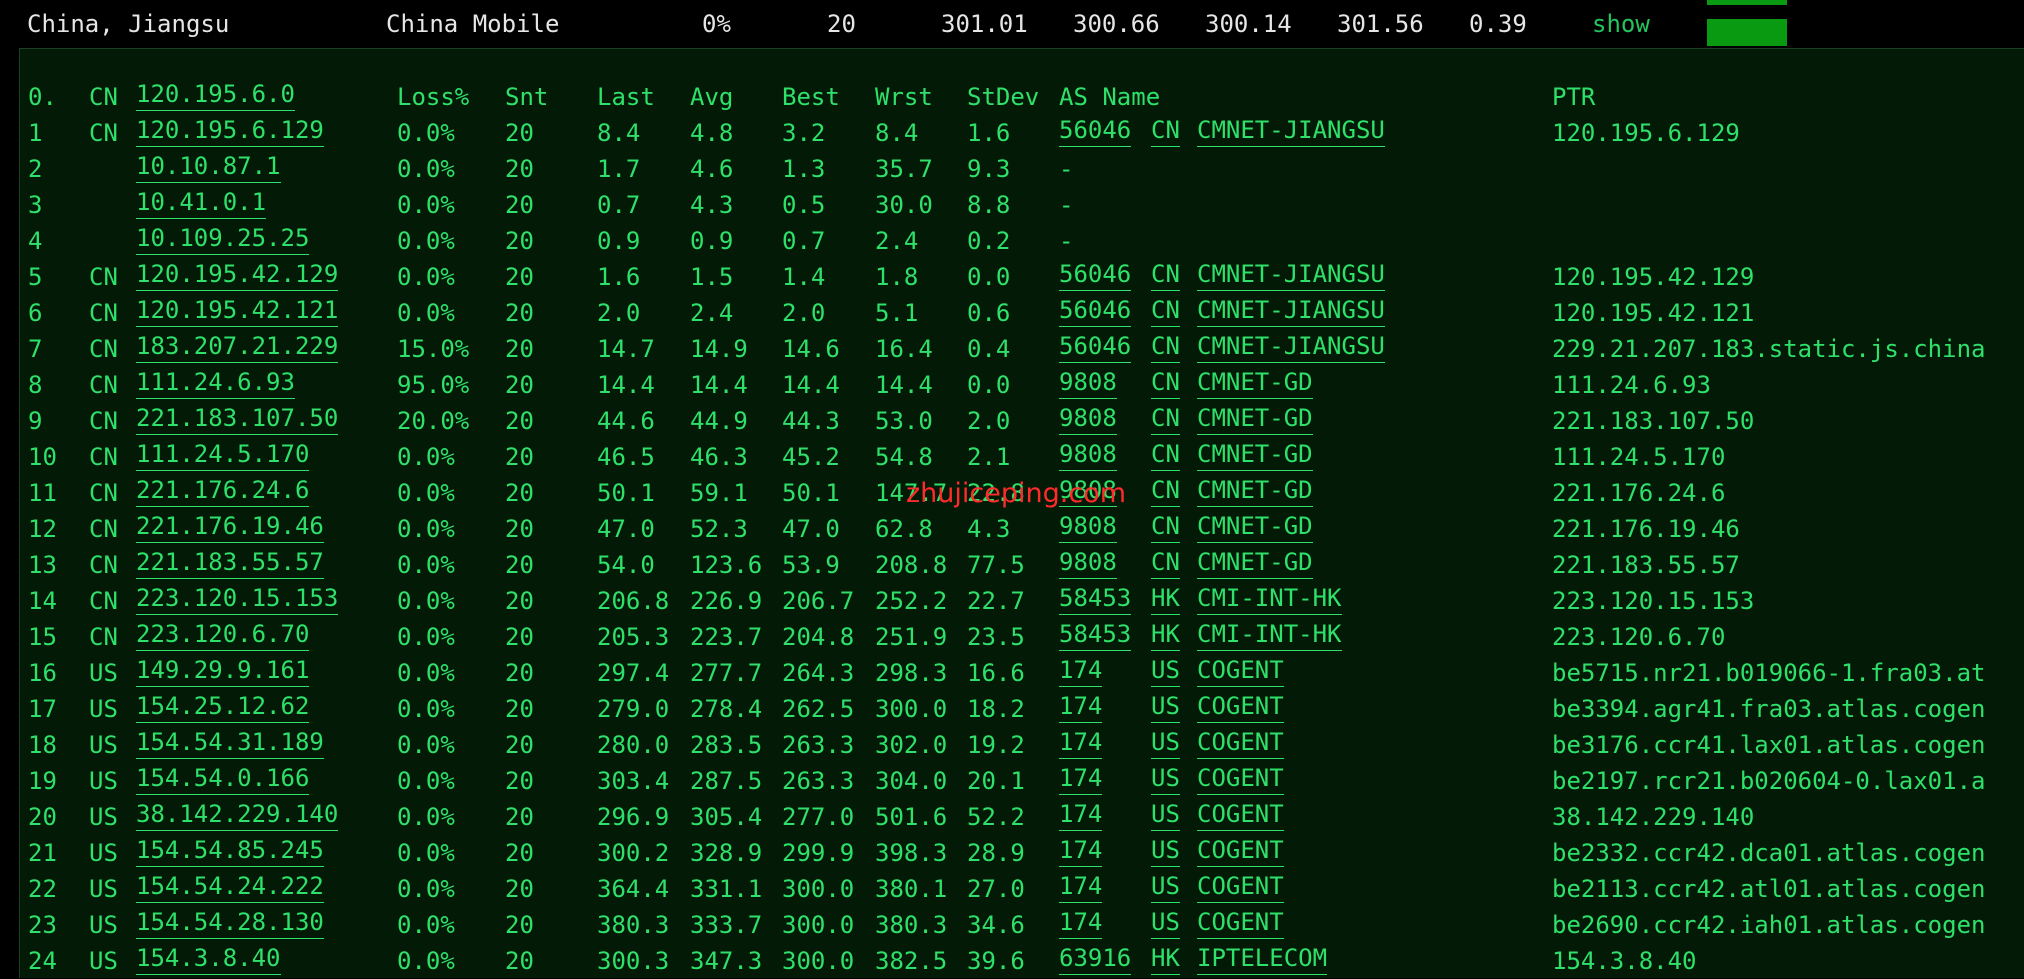 This screenshot has width=2024, height=979. What do you see at coordinates (223, 707) in the screenshot?
I see `host-ip: 154.25.12.62` at bounding box center [223, 707].